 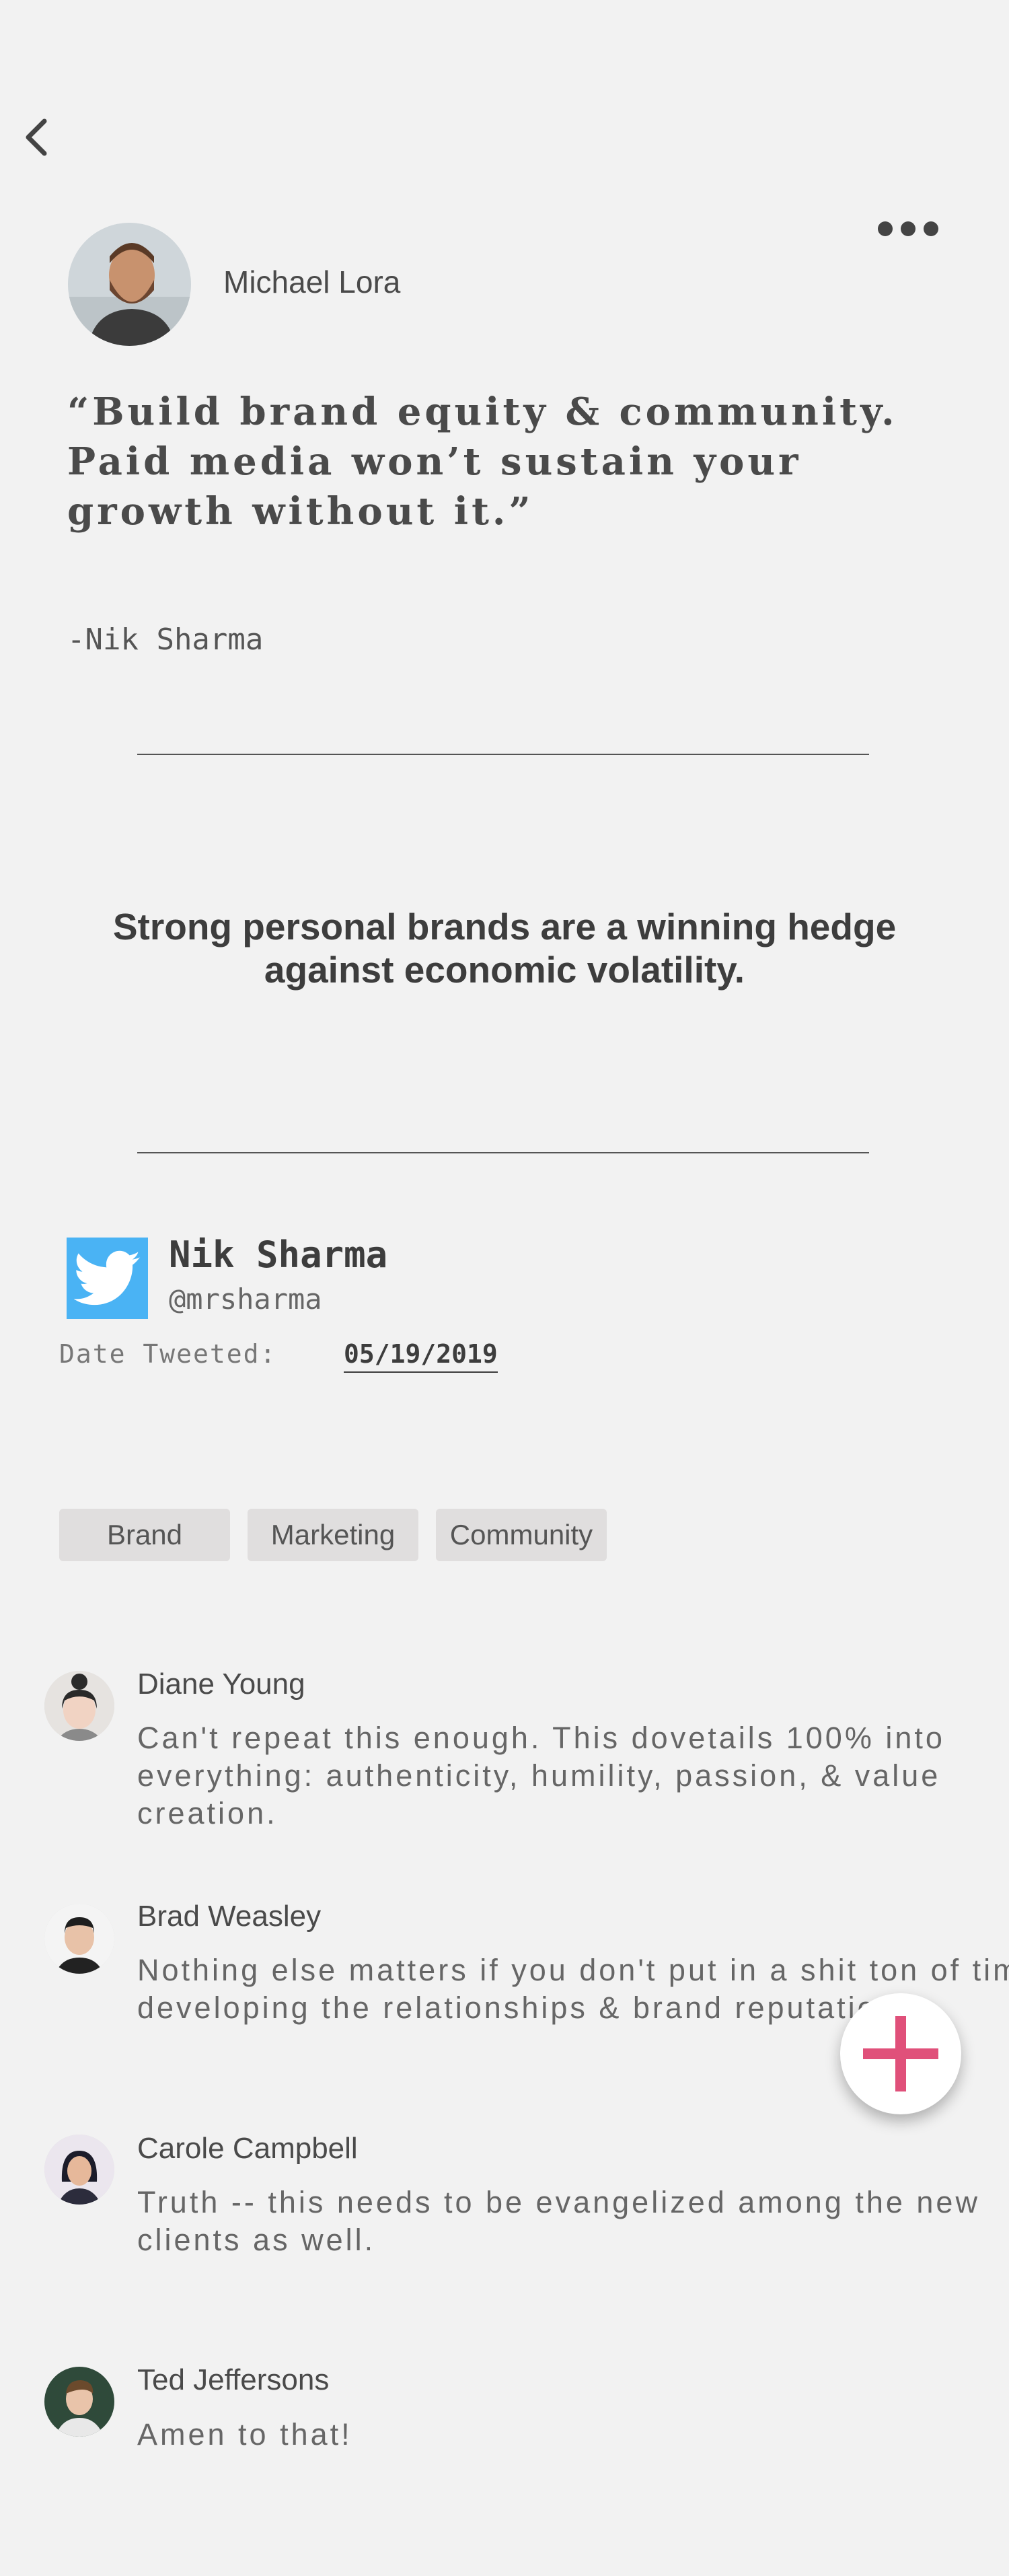 I want to click on comment-text: Amen to that!, so click(x=244, y=2434).